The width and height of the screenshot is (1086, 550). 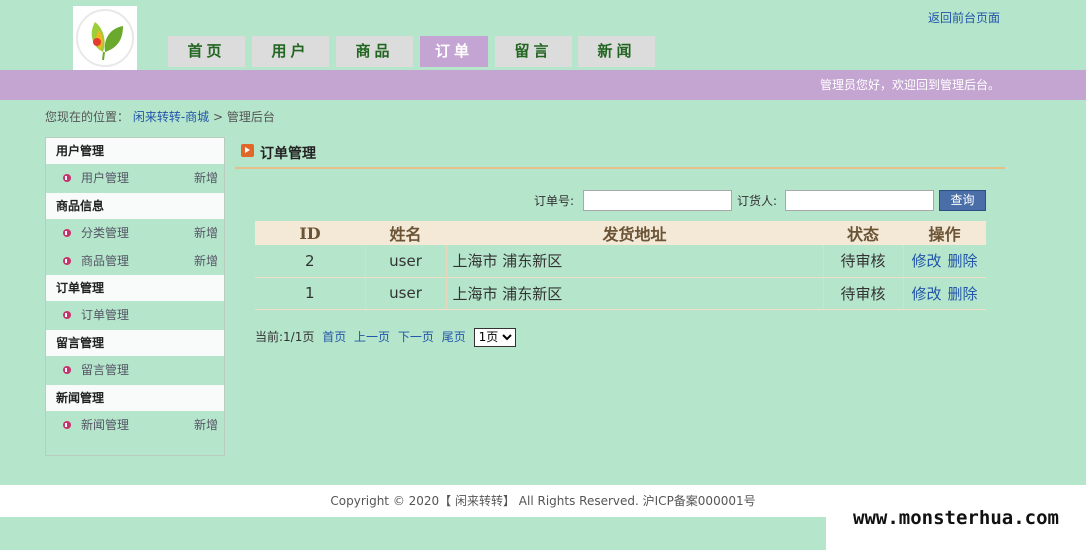 What do you see at coordinates (135, 343) in the screenshot?
I see `sidebar-group-title: 留言管理` at bounding box center [135, 343].